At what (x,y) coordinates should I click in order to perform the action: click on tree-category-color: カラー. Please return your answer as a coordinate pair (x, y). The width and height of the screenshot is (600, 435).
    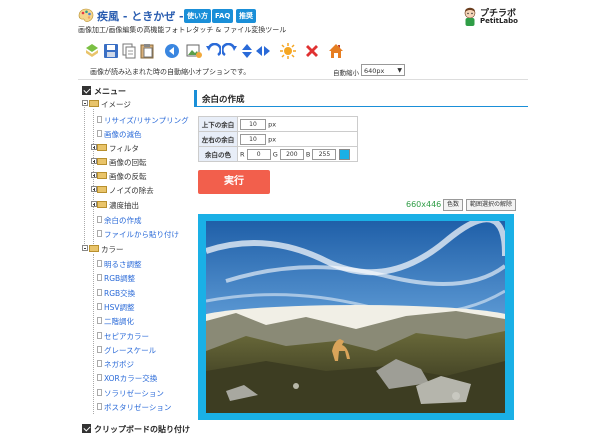
    Looking at the image, I should click on (112, 249).